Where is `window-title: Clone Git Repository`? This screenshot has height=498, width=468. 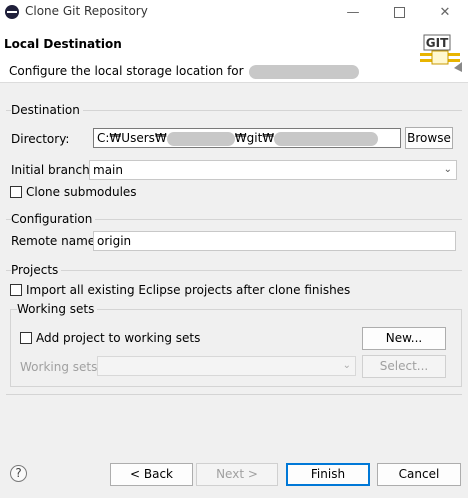
window-title: Clone Git Repository is located at coordinates (86, 11).